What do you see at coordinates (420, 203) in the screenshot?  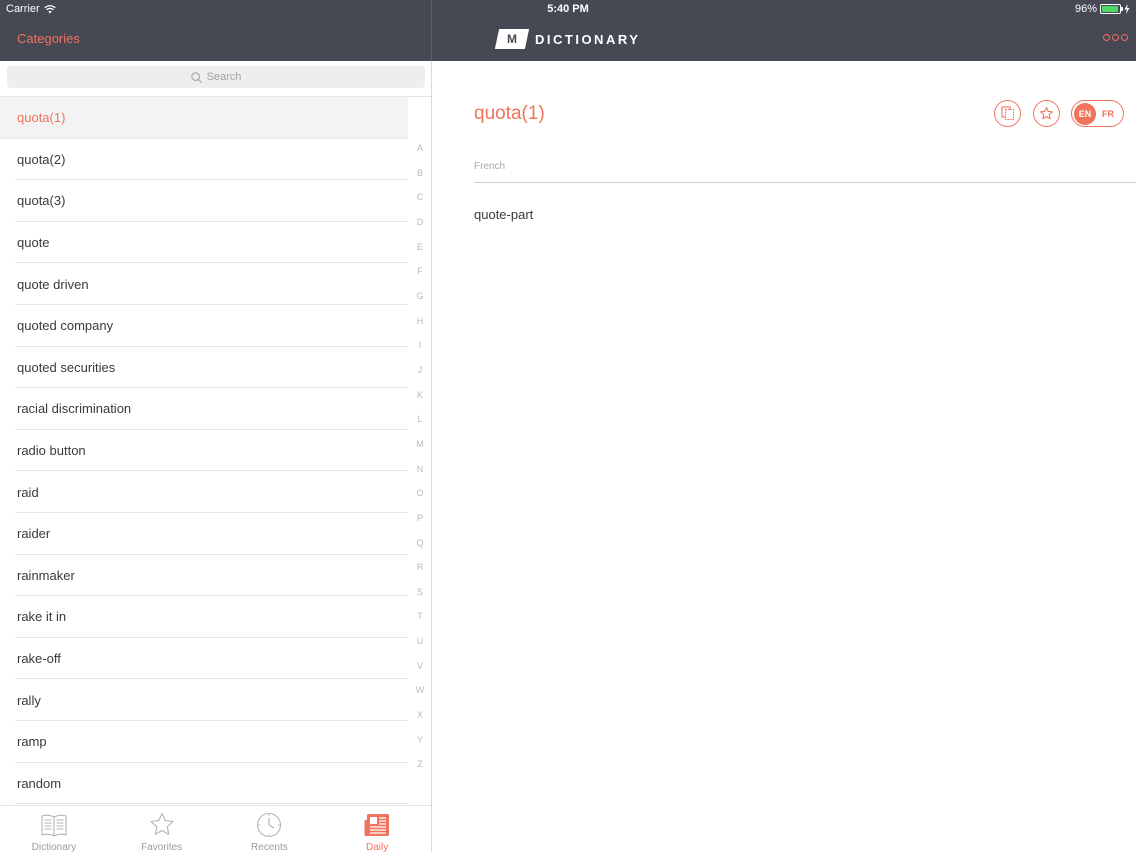 I see `index-letter: C` at bounding box center [420, 203].